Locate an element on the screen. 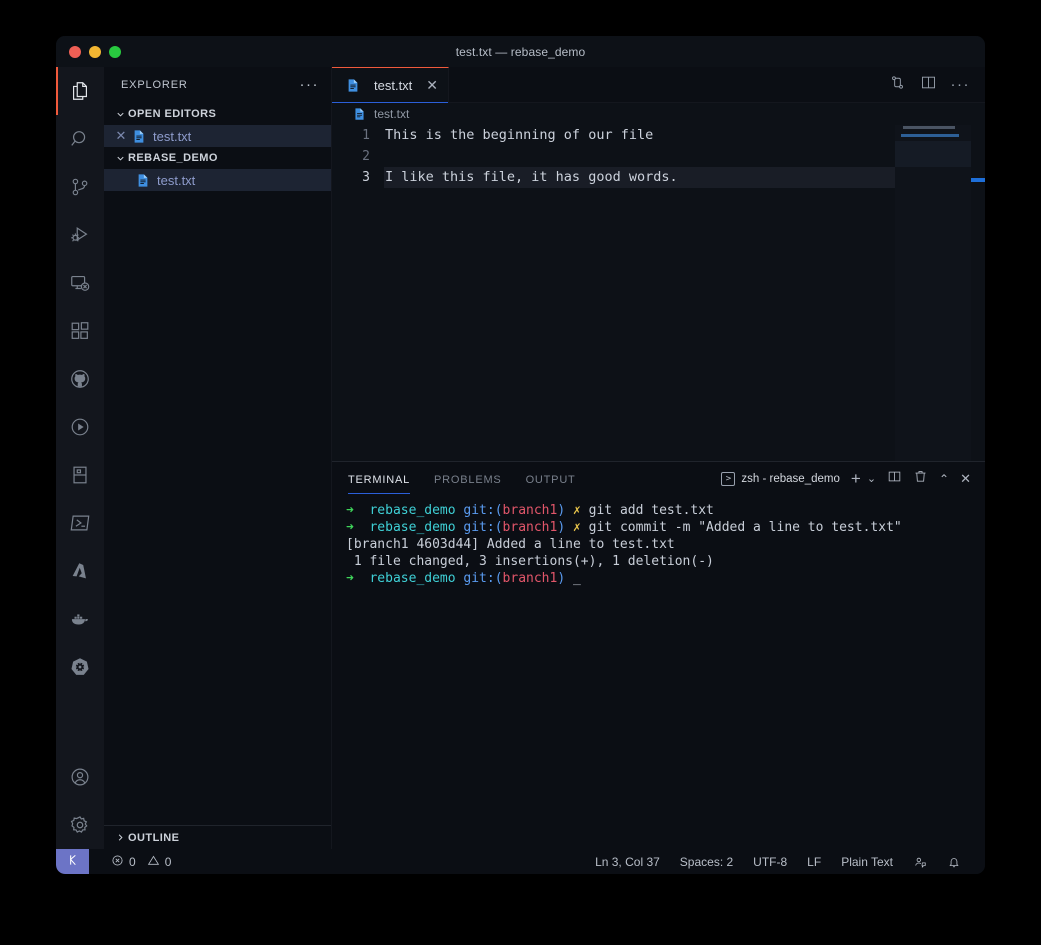  activity-test-runner is located at coordinates (80, 427).